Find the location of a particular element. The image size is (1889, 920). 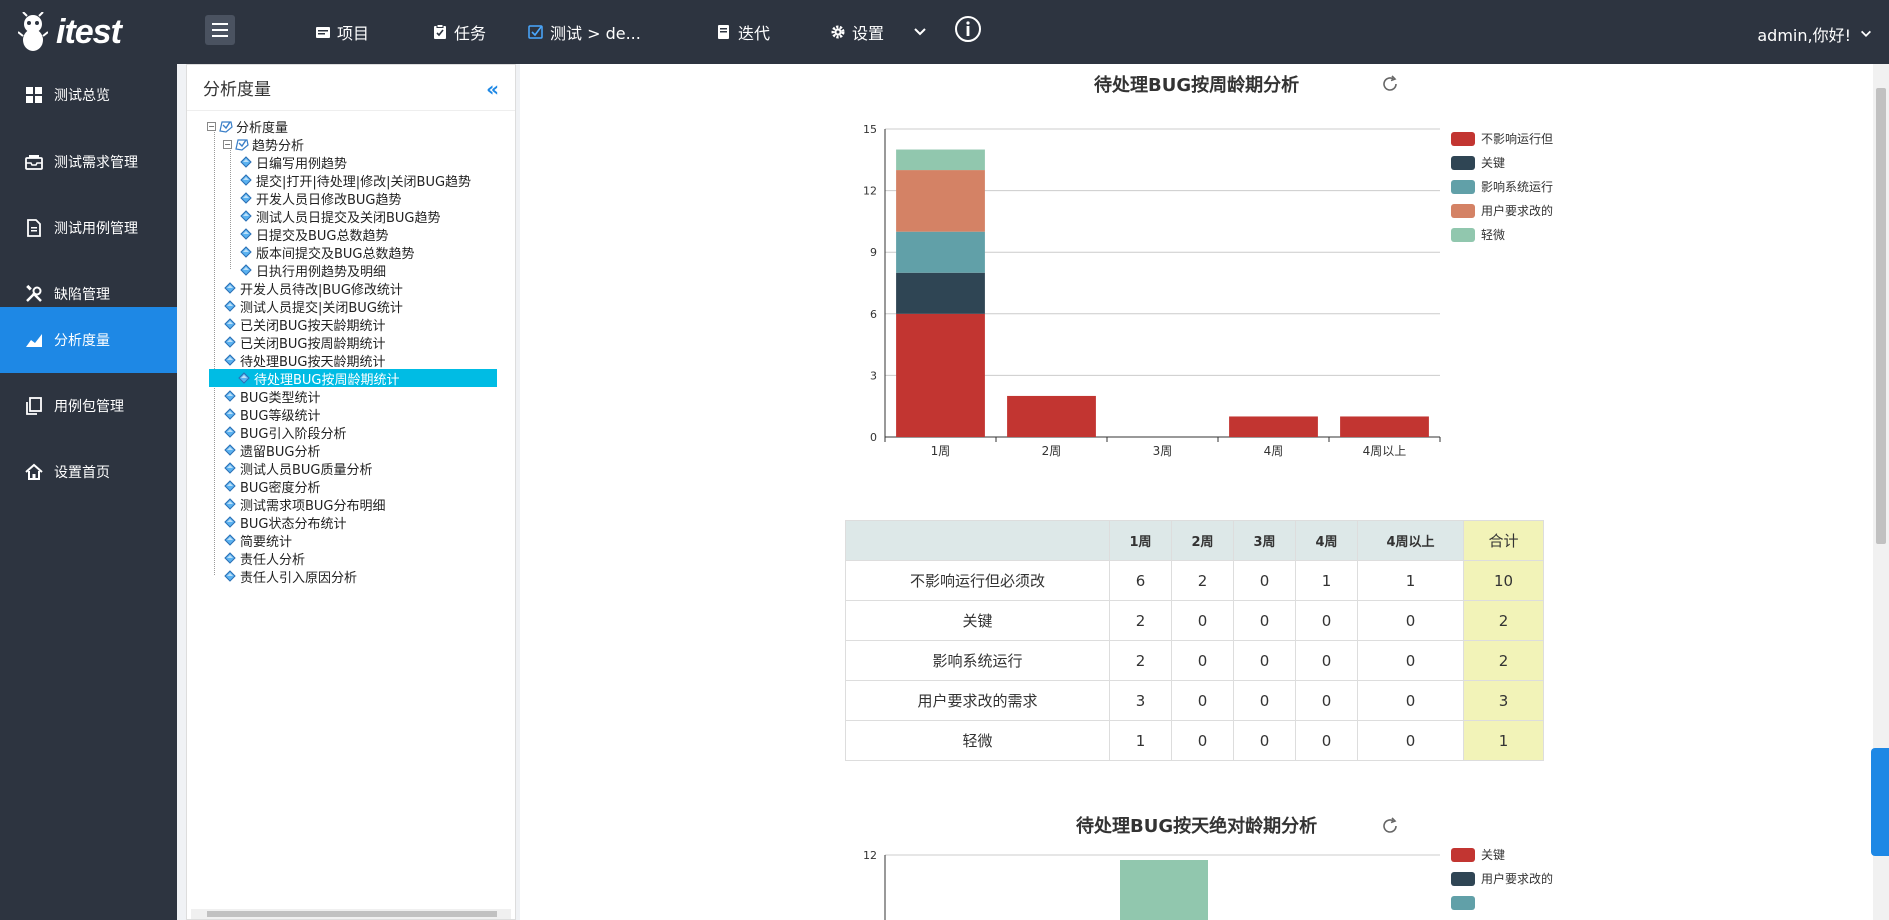

checkbox-icon is located at coordinates (535, 32).